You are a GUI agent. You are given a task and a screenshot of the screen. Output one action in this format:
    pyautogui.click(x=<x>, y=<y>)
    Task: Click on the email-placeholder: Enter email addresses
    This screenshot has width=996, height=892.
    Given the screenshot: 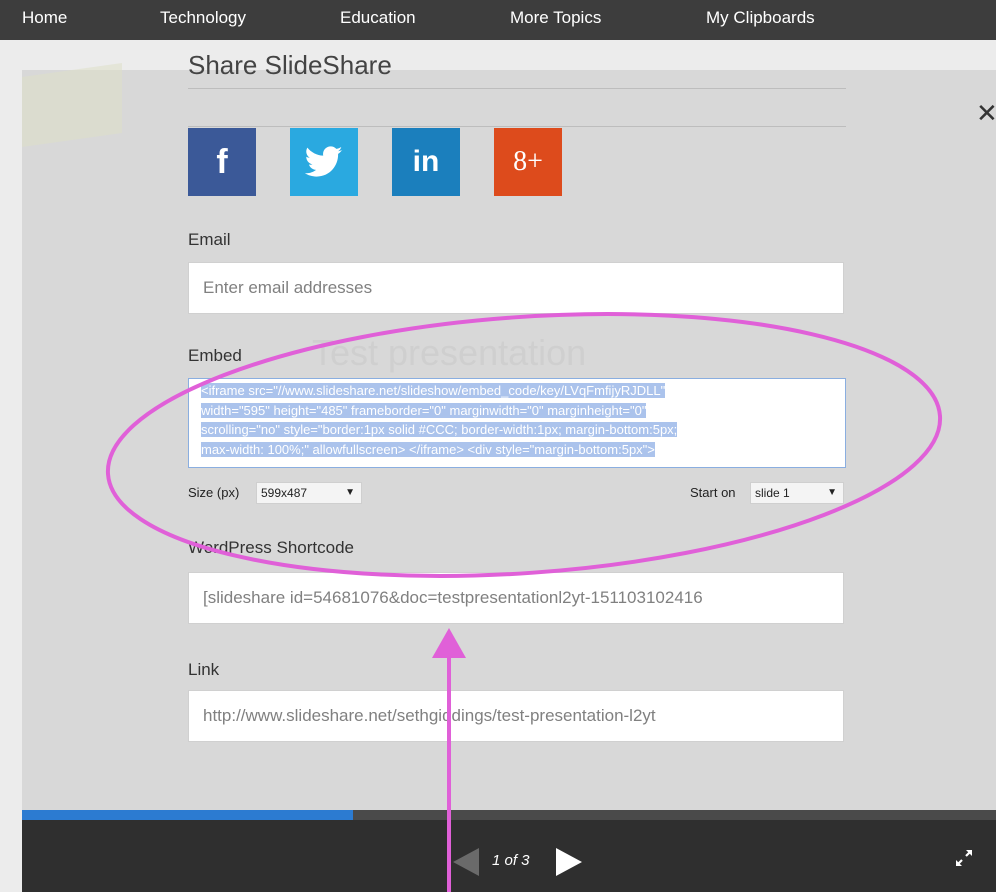 What is the action you would take?
    pyautogui.click(x=288, y=287)
    